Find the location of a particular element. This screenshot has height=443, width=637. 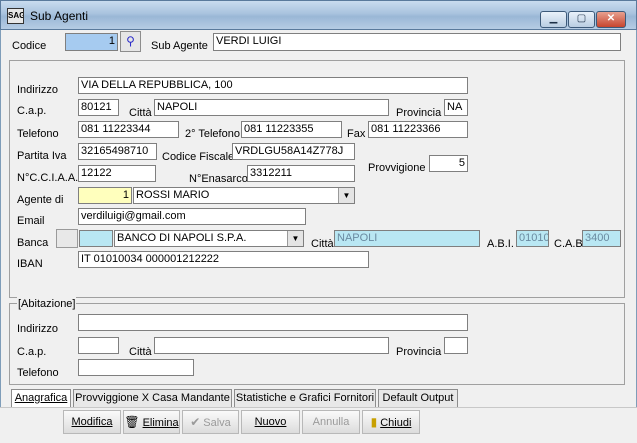

subagente-field: VERDI LUIGI is located at coordinates (417, 42).